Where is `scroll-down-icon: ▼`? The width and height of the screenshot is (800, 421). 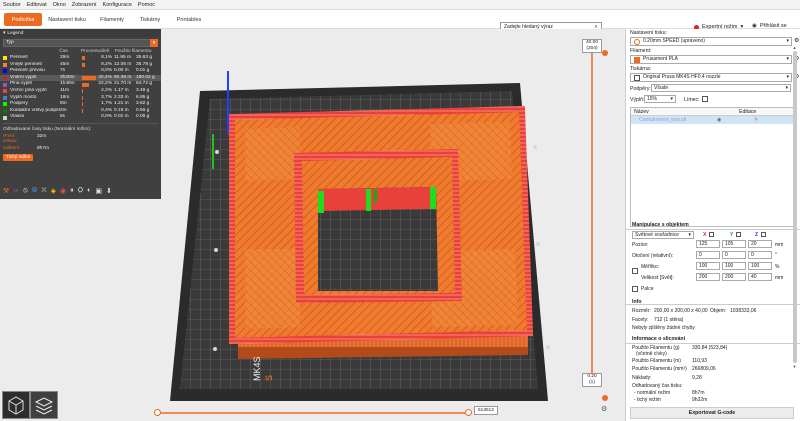 scroll-down-icon: ▼ is located at coordinates (794, 366).